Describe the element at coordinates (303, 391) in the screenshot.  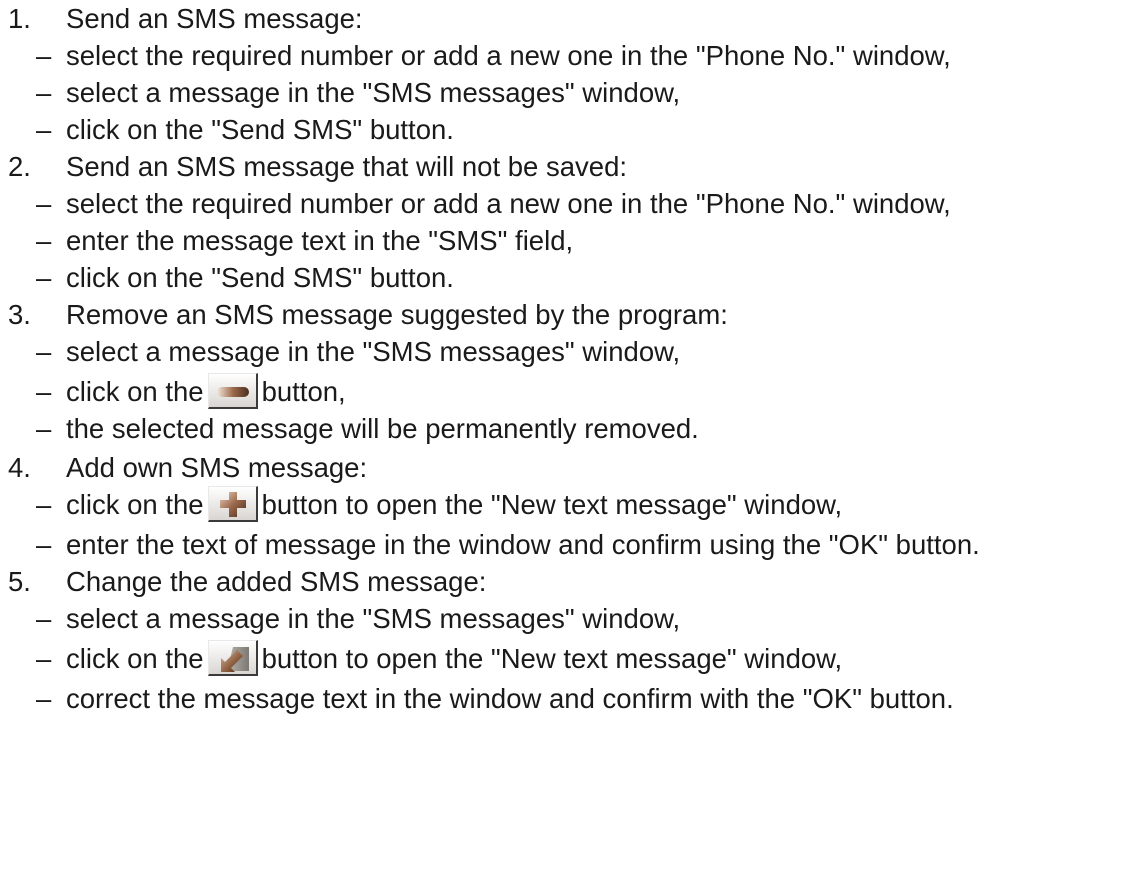
I see `substep-text-after: button,` at that location.